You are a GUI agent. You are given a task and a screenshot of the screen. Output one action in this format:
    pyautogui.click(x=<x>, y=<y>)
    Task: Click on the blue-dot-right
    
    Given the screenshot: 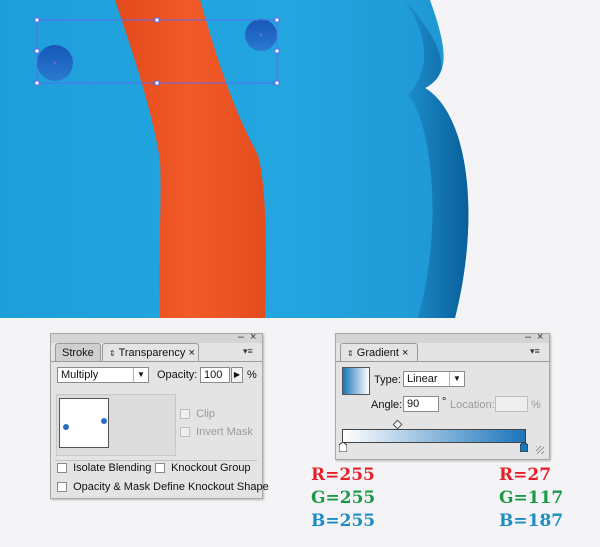 What is the action you would take?
    pyautogui.click(x=261, y=35)
    